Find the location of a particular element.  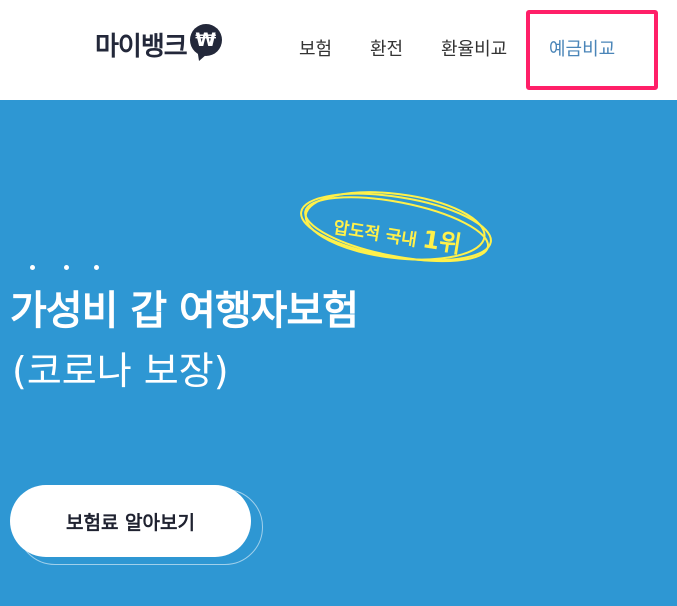

logo-text: 마이뱅크 is located at coordinates (141, 46).